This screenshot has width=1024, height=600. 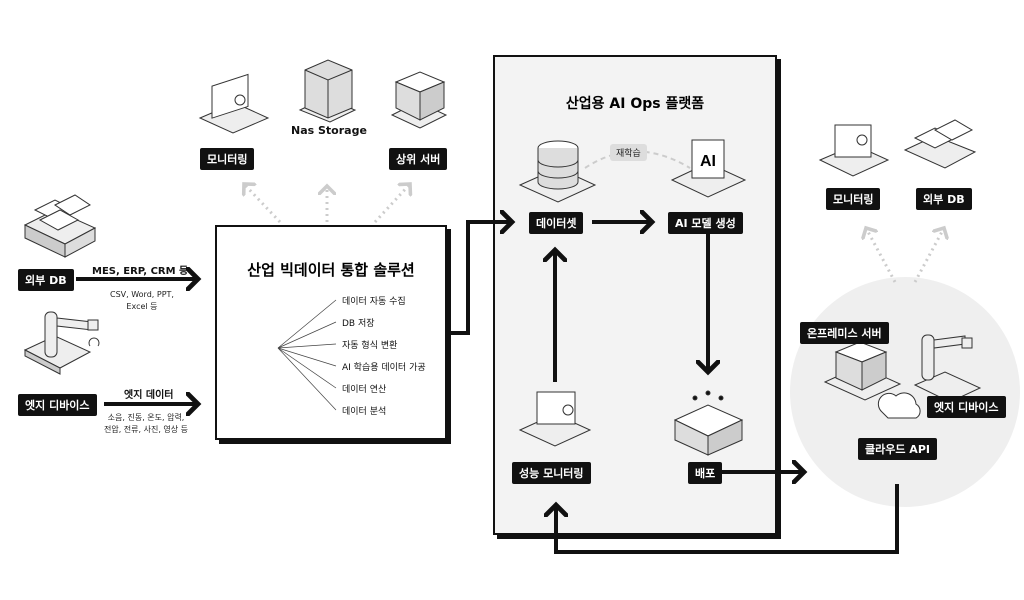 What do you see at coordinates (384, 368) in the screenshot?
I see `feature-item: AI 학습용 데이터 가공` at bounding box center [384, 368].